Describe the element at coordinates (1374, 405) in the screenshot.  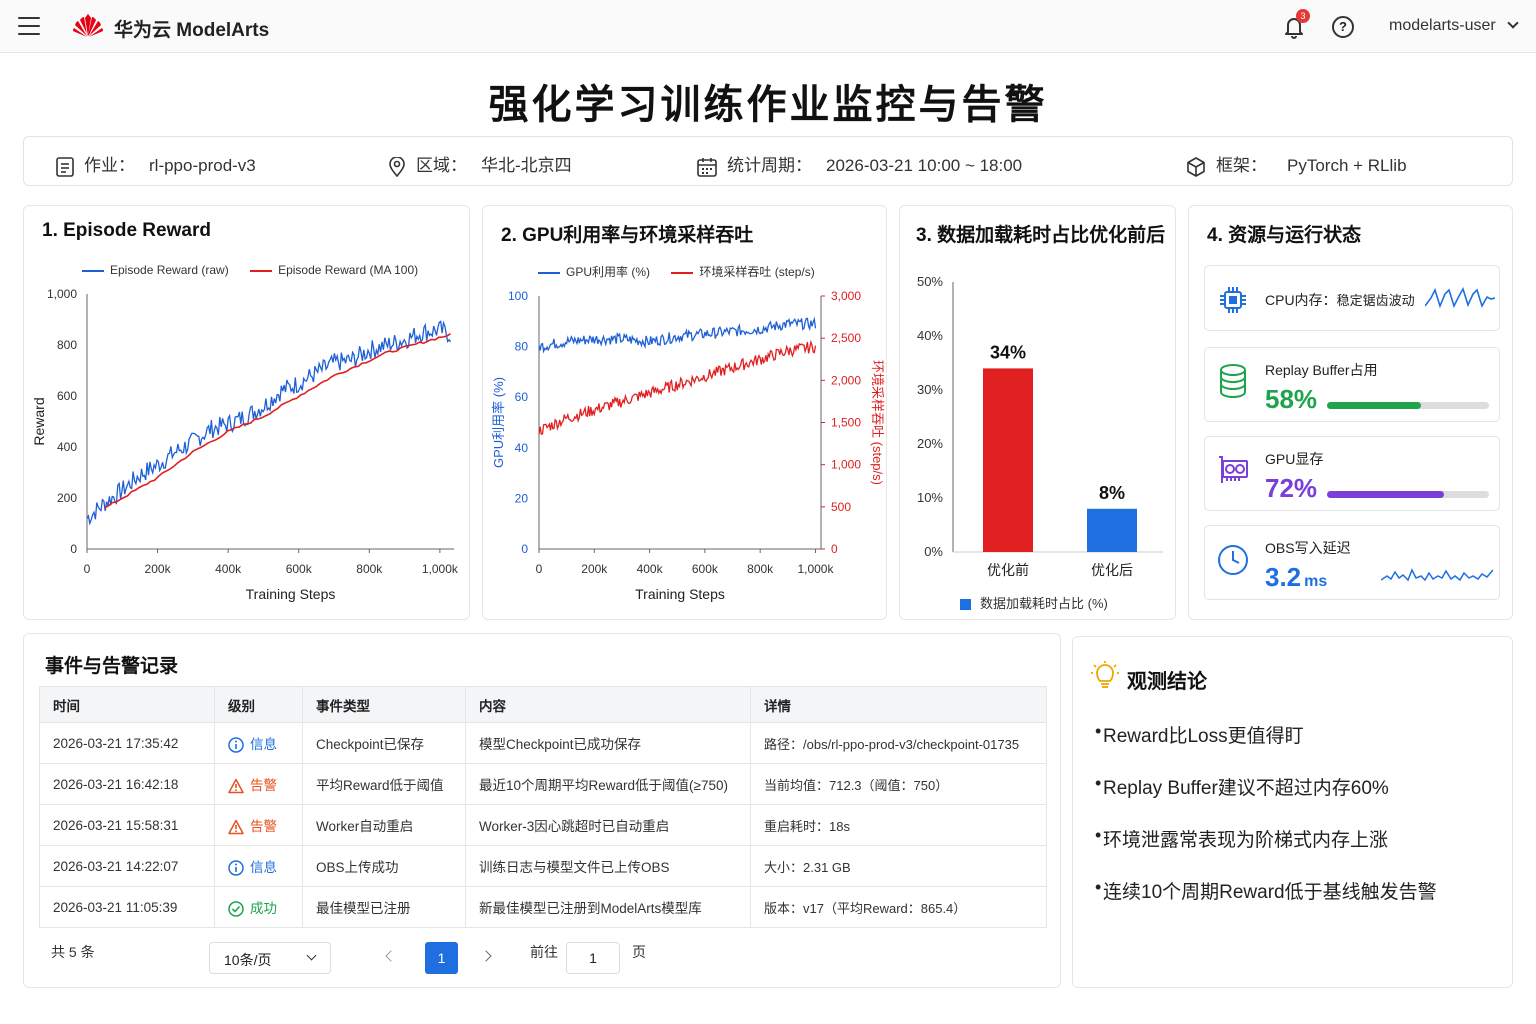
I see `replay-progress-fill` at that location.